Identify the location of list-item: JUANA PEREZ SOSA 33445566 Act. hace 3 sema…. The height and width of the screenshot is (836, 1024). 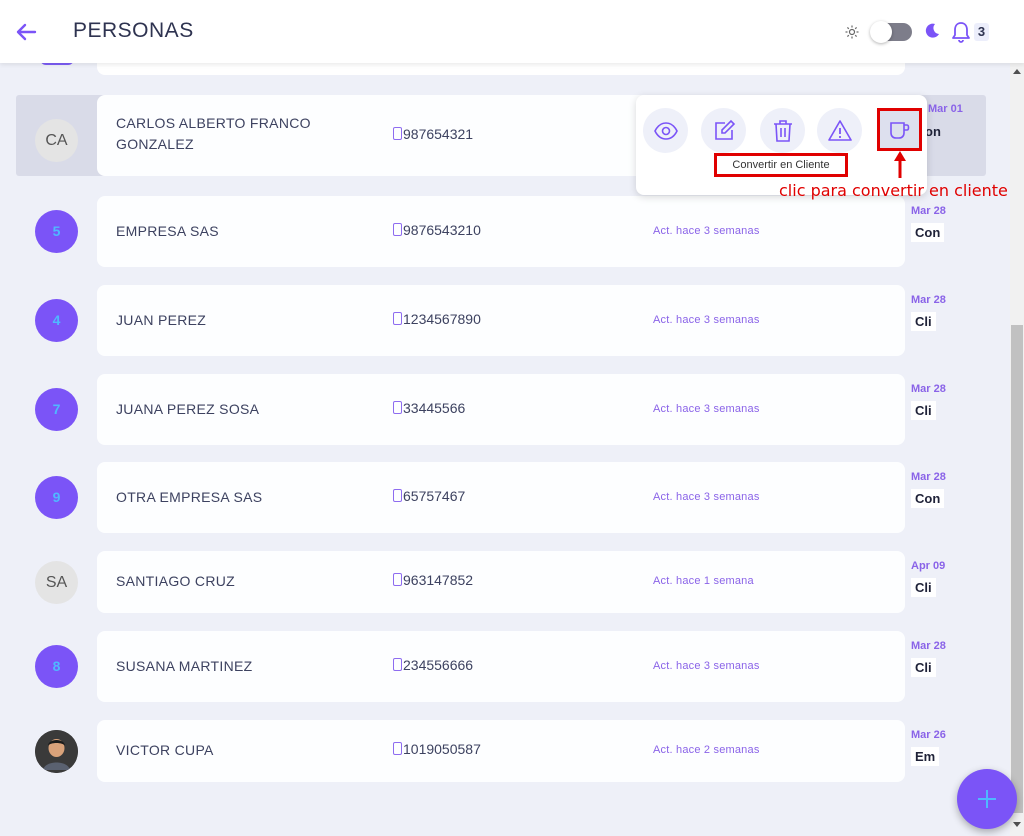
(501, 409).